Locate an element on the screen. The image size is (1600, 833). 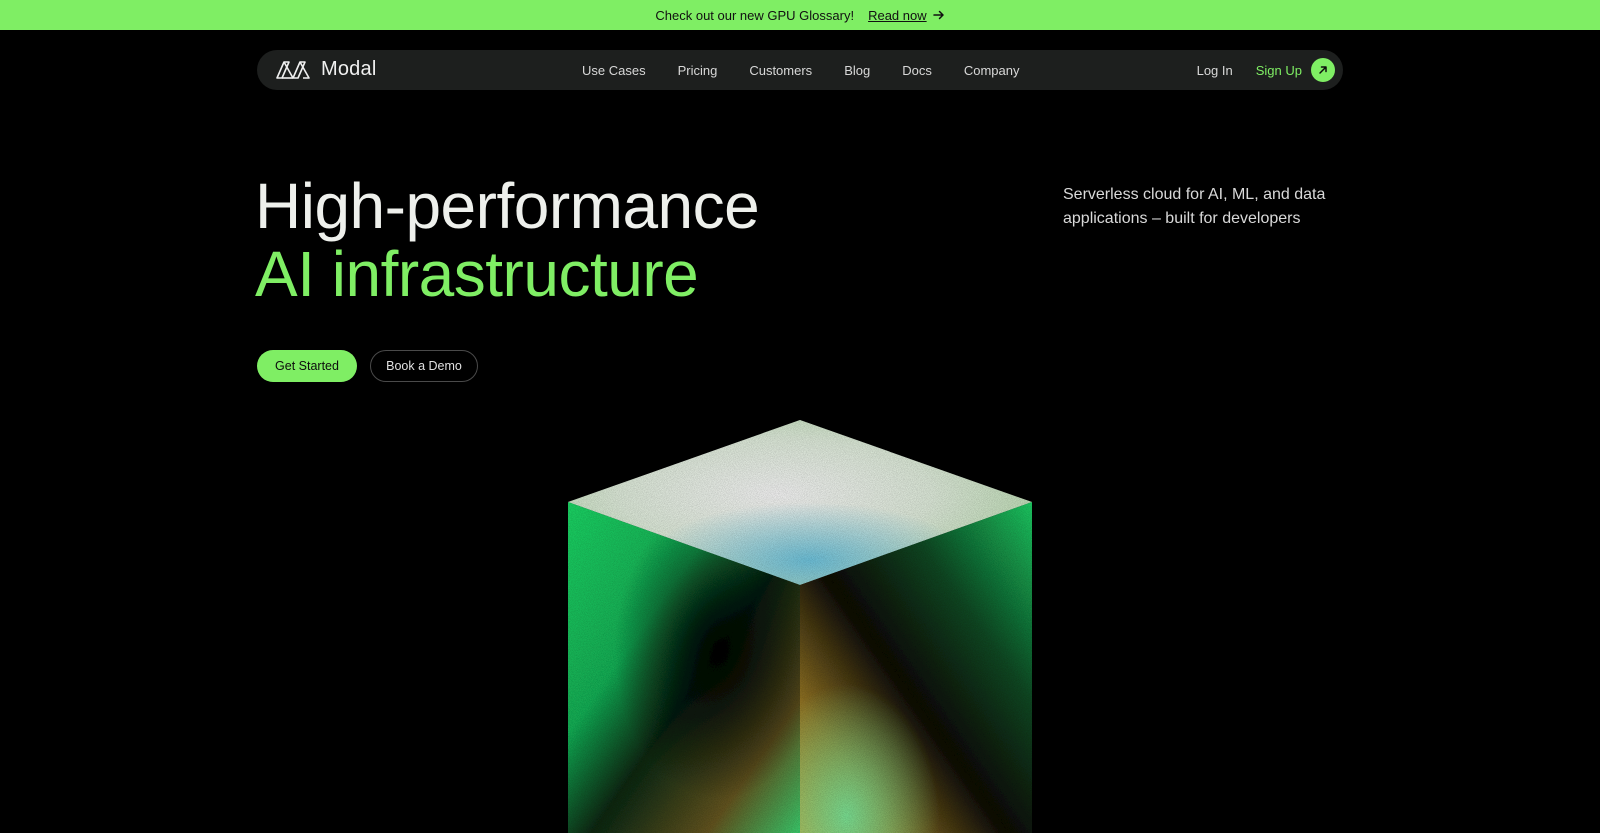
logo-link: Modal is located at coordinates (325, 69).